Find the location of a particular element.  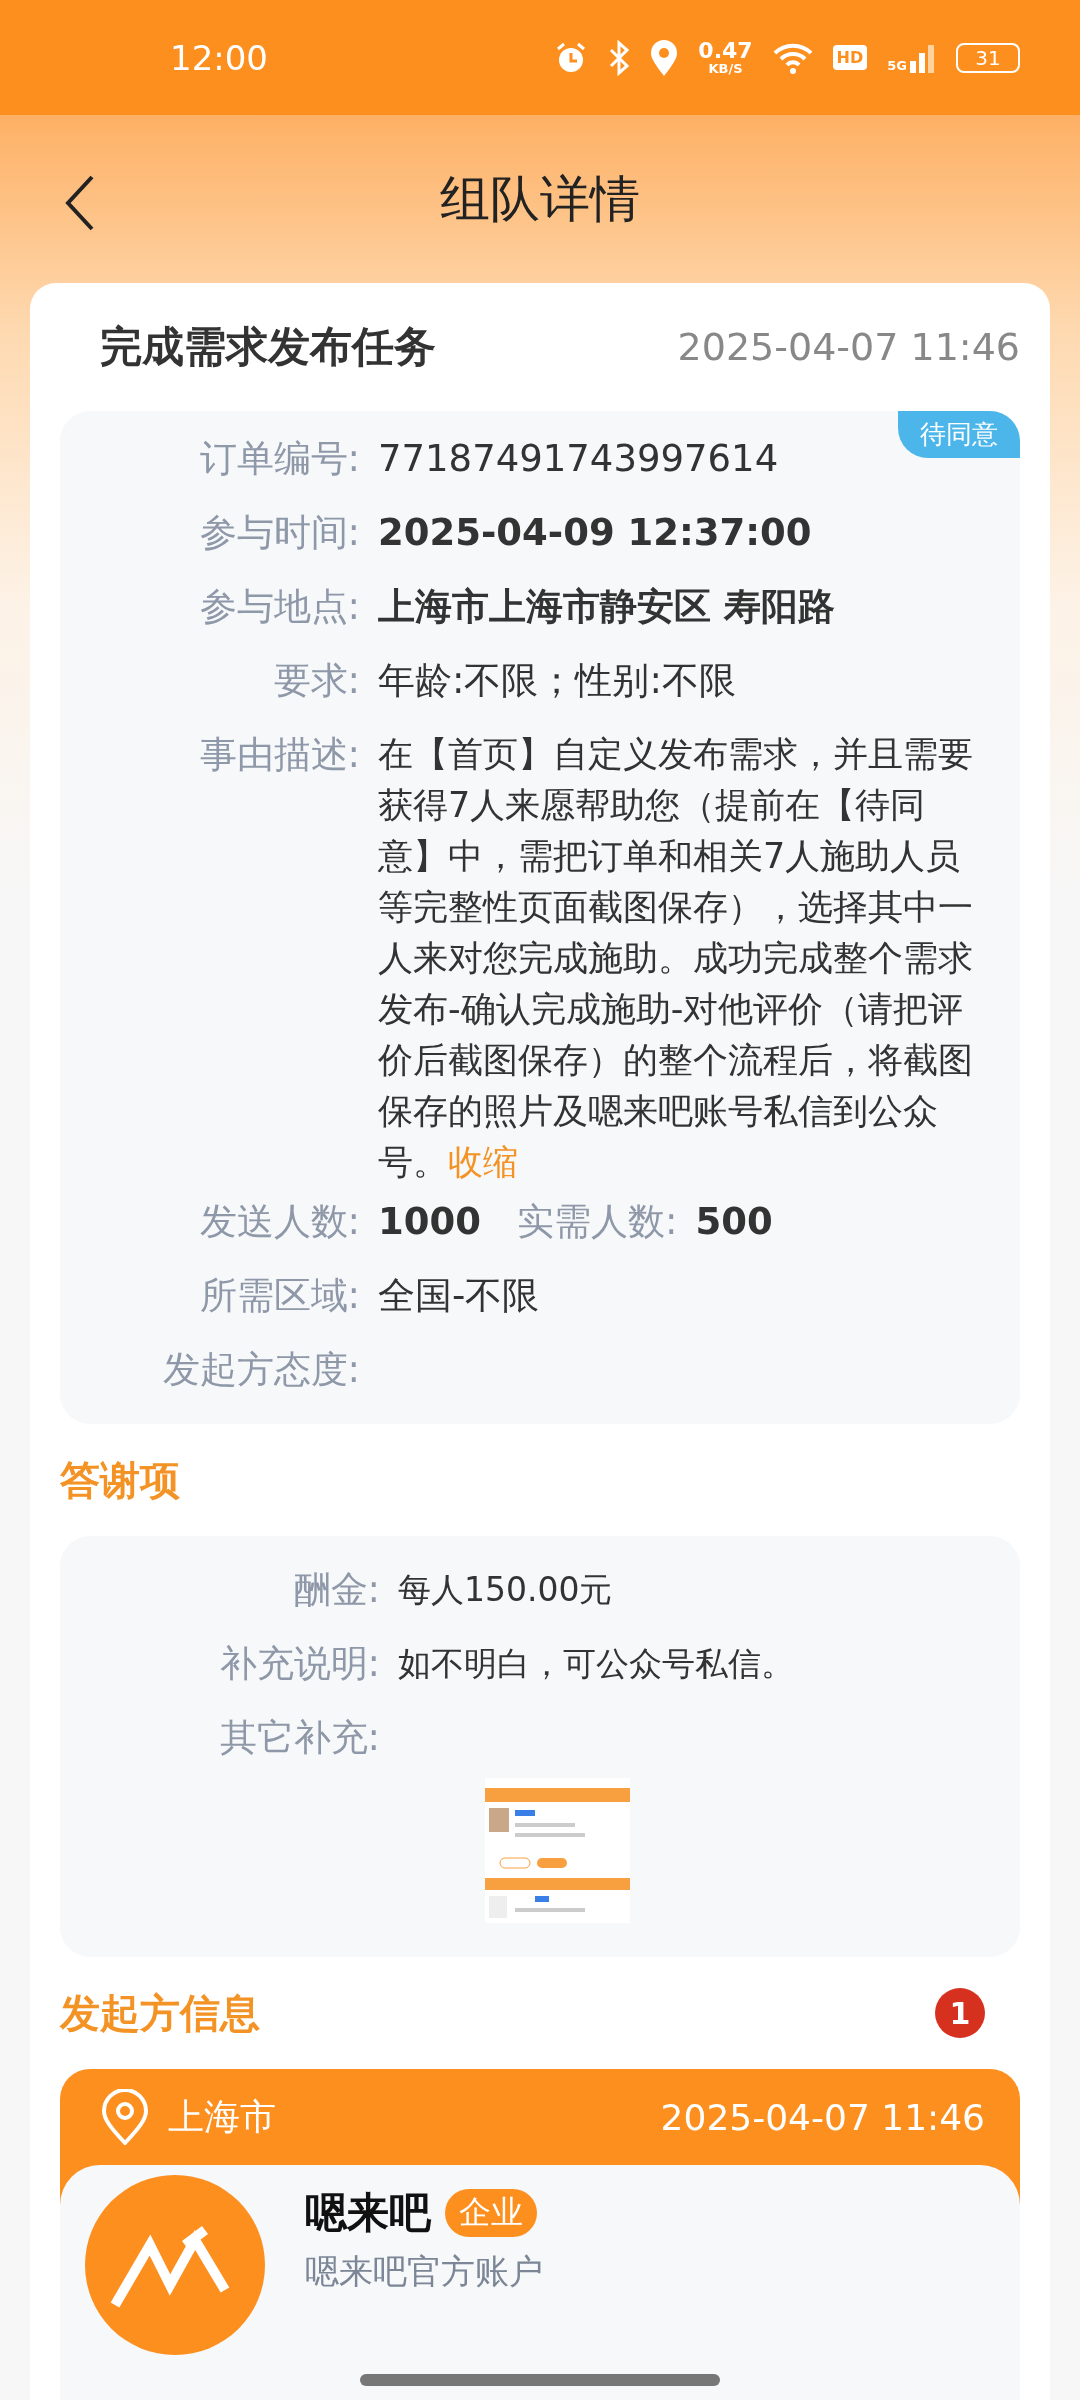

field-label: 订单编号: is located at coordinates (279, 459).